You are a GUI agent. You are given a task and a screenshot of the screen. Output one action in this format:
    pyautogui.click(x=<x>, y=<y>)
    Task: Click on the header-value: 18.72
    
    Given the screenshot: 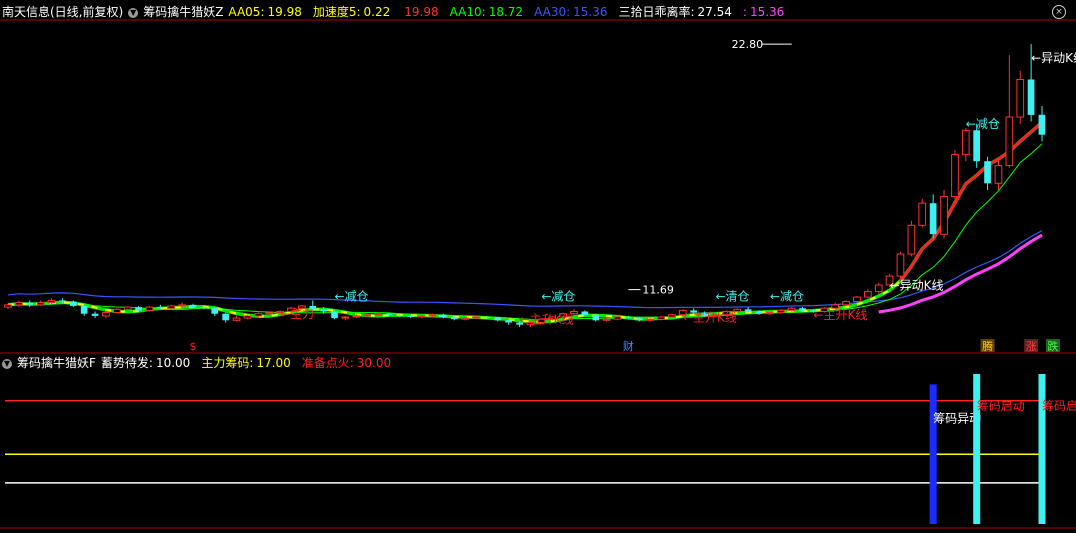 What is the action you would take?
    pyautogui.click(x=506, y=12)
    